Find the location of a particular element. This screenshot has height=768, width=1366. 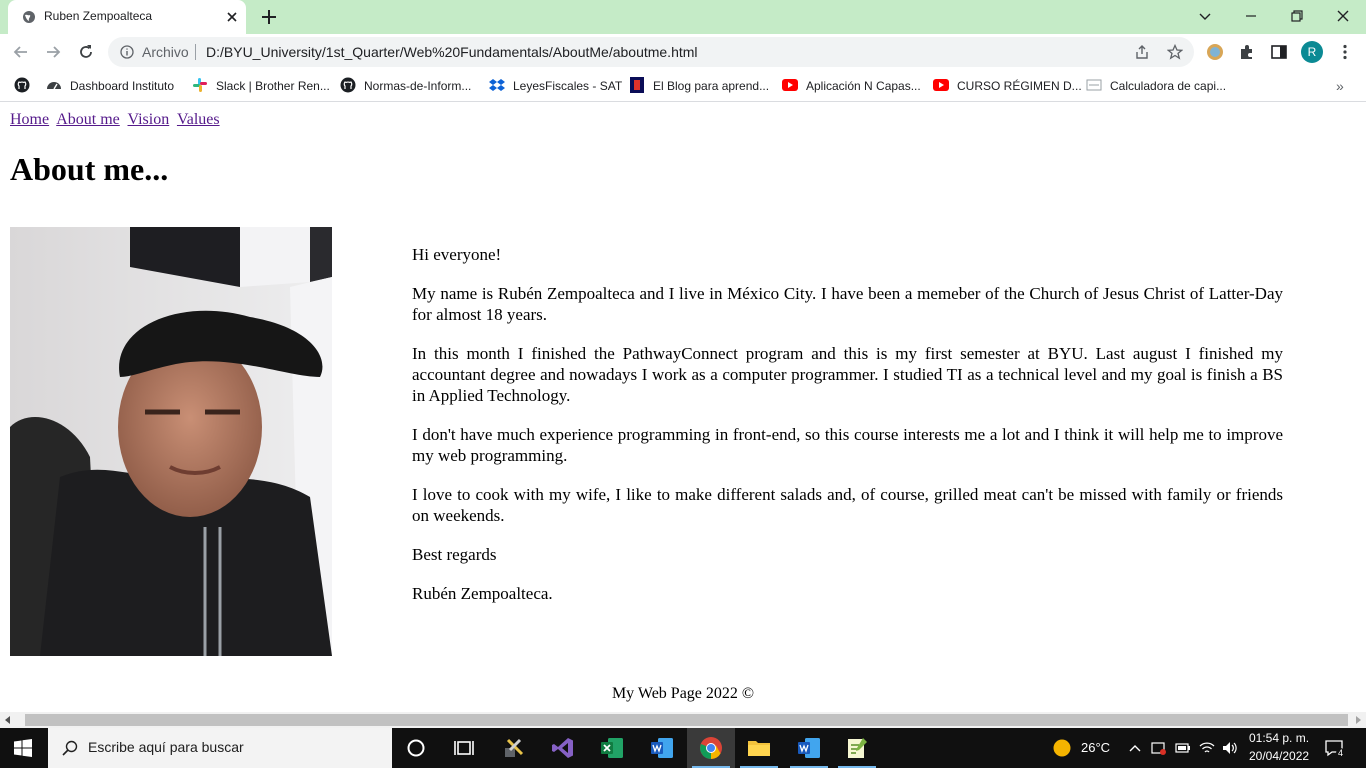

chrome-icon is located at coordinates (711, 748).